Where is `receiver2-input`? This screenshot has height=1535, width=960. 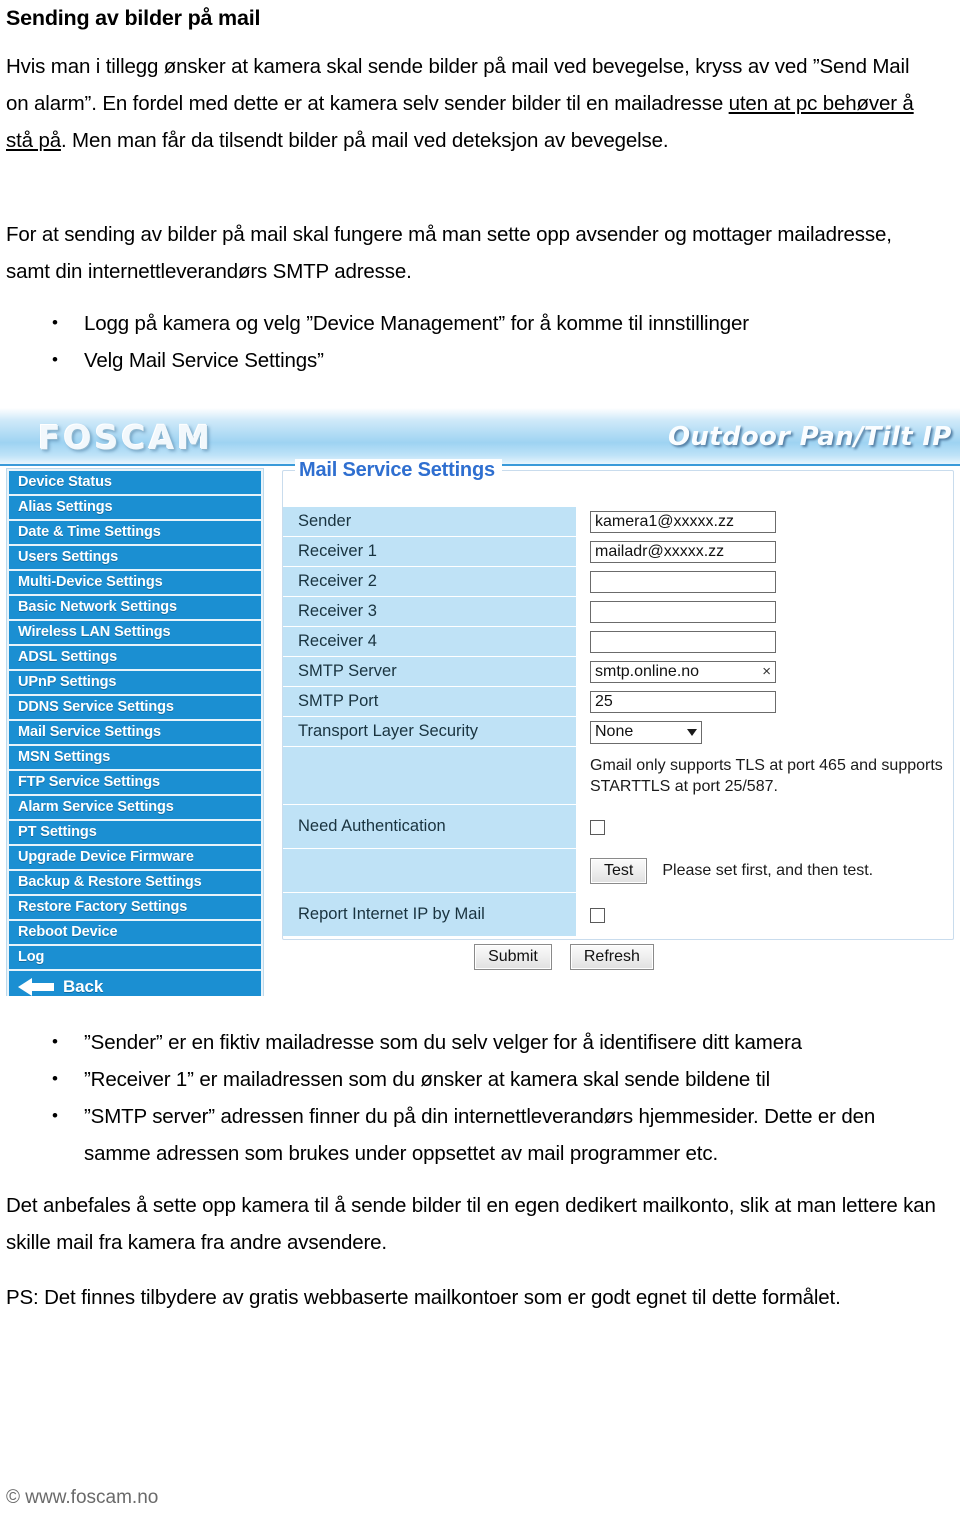
receiver2-input is located at coordinates (683, 582).